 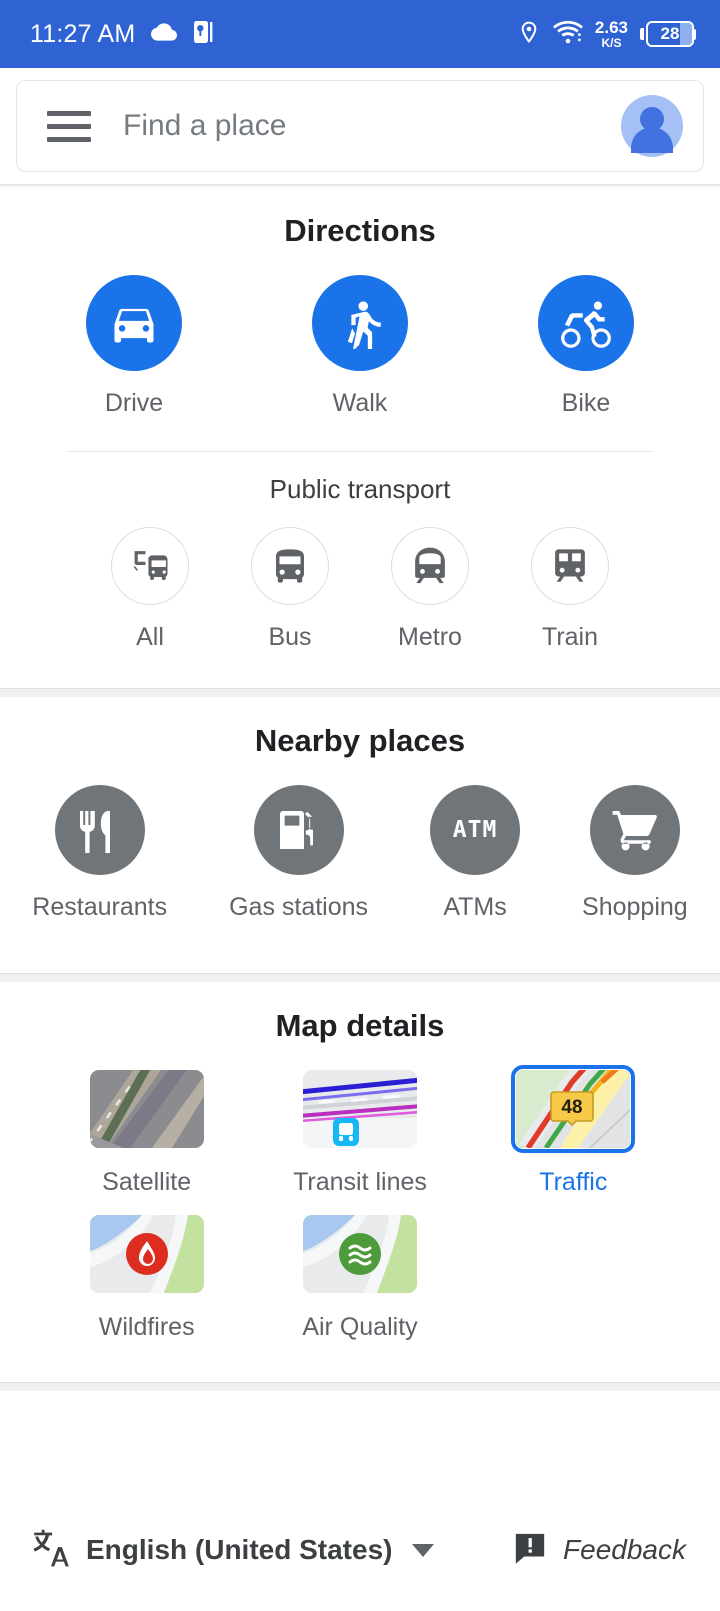 What do you see at coordinates (290, 637) in the screenshot?
I see `transit-mode-label: Bus` at bounding box center [290, 637].